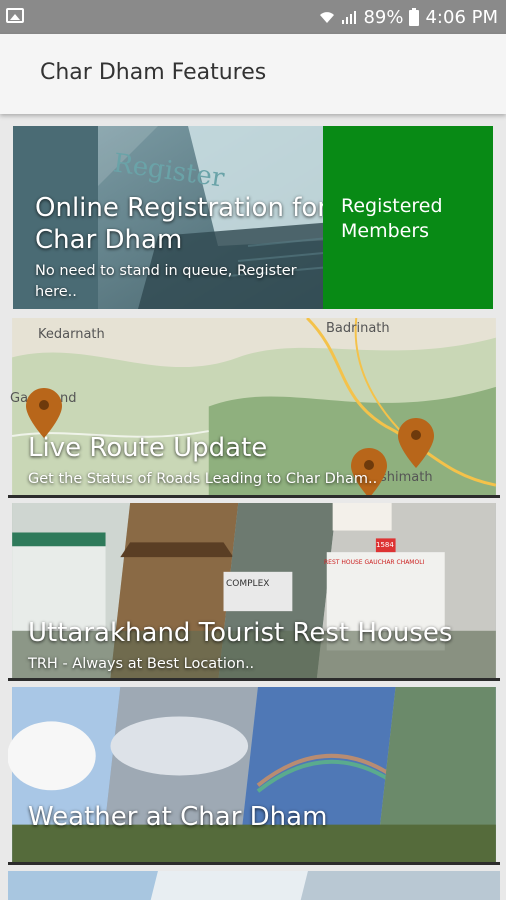  I want to click on sign-number: 1584, so click(385, 545).